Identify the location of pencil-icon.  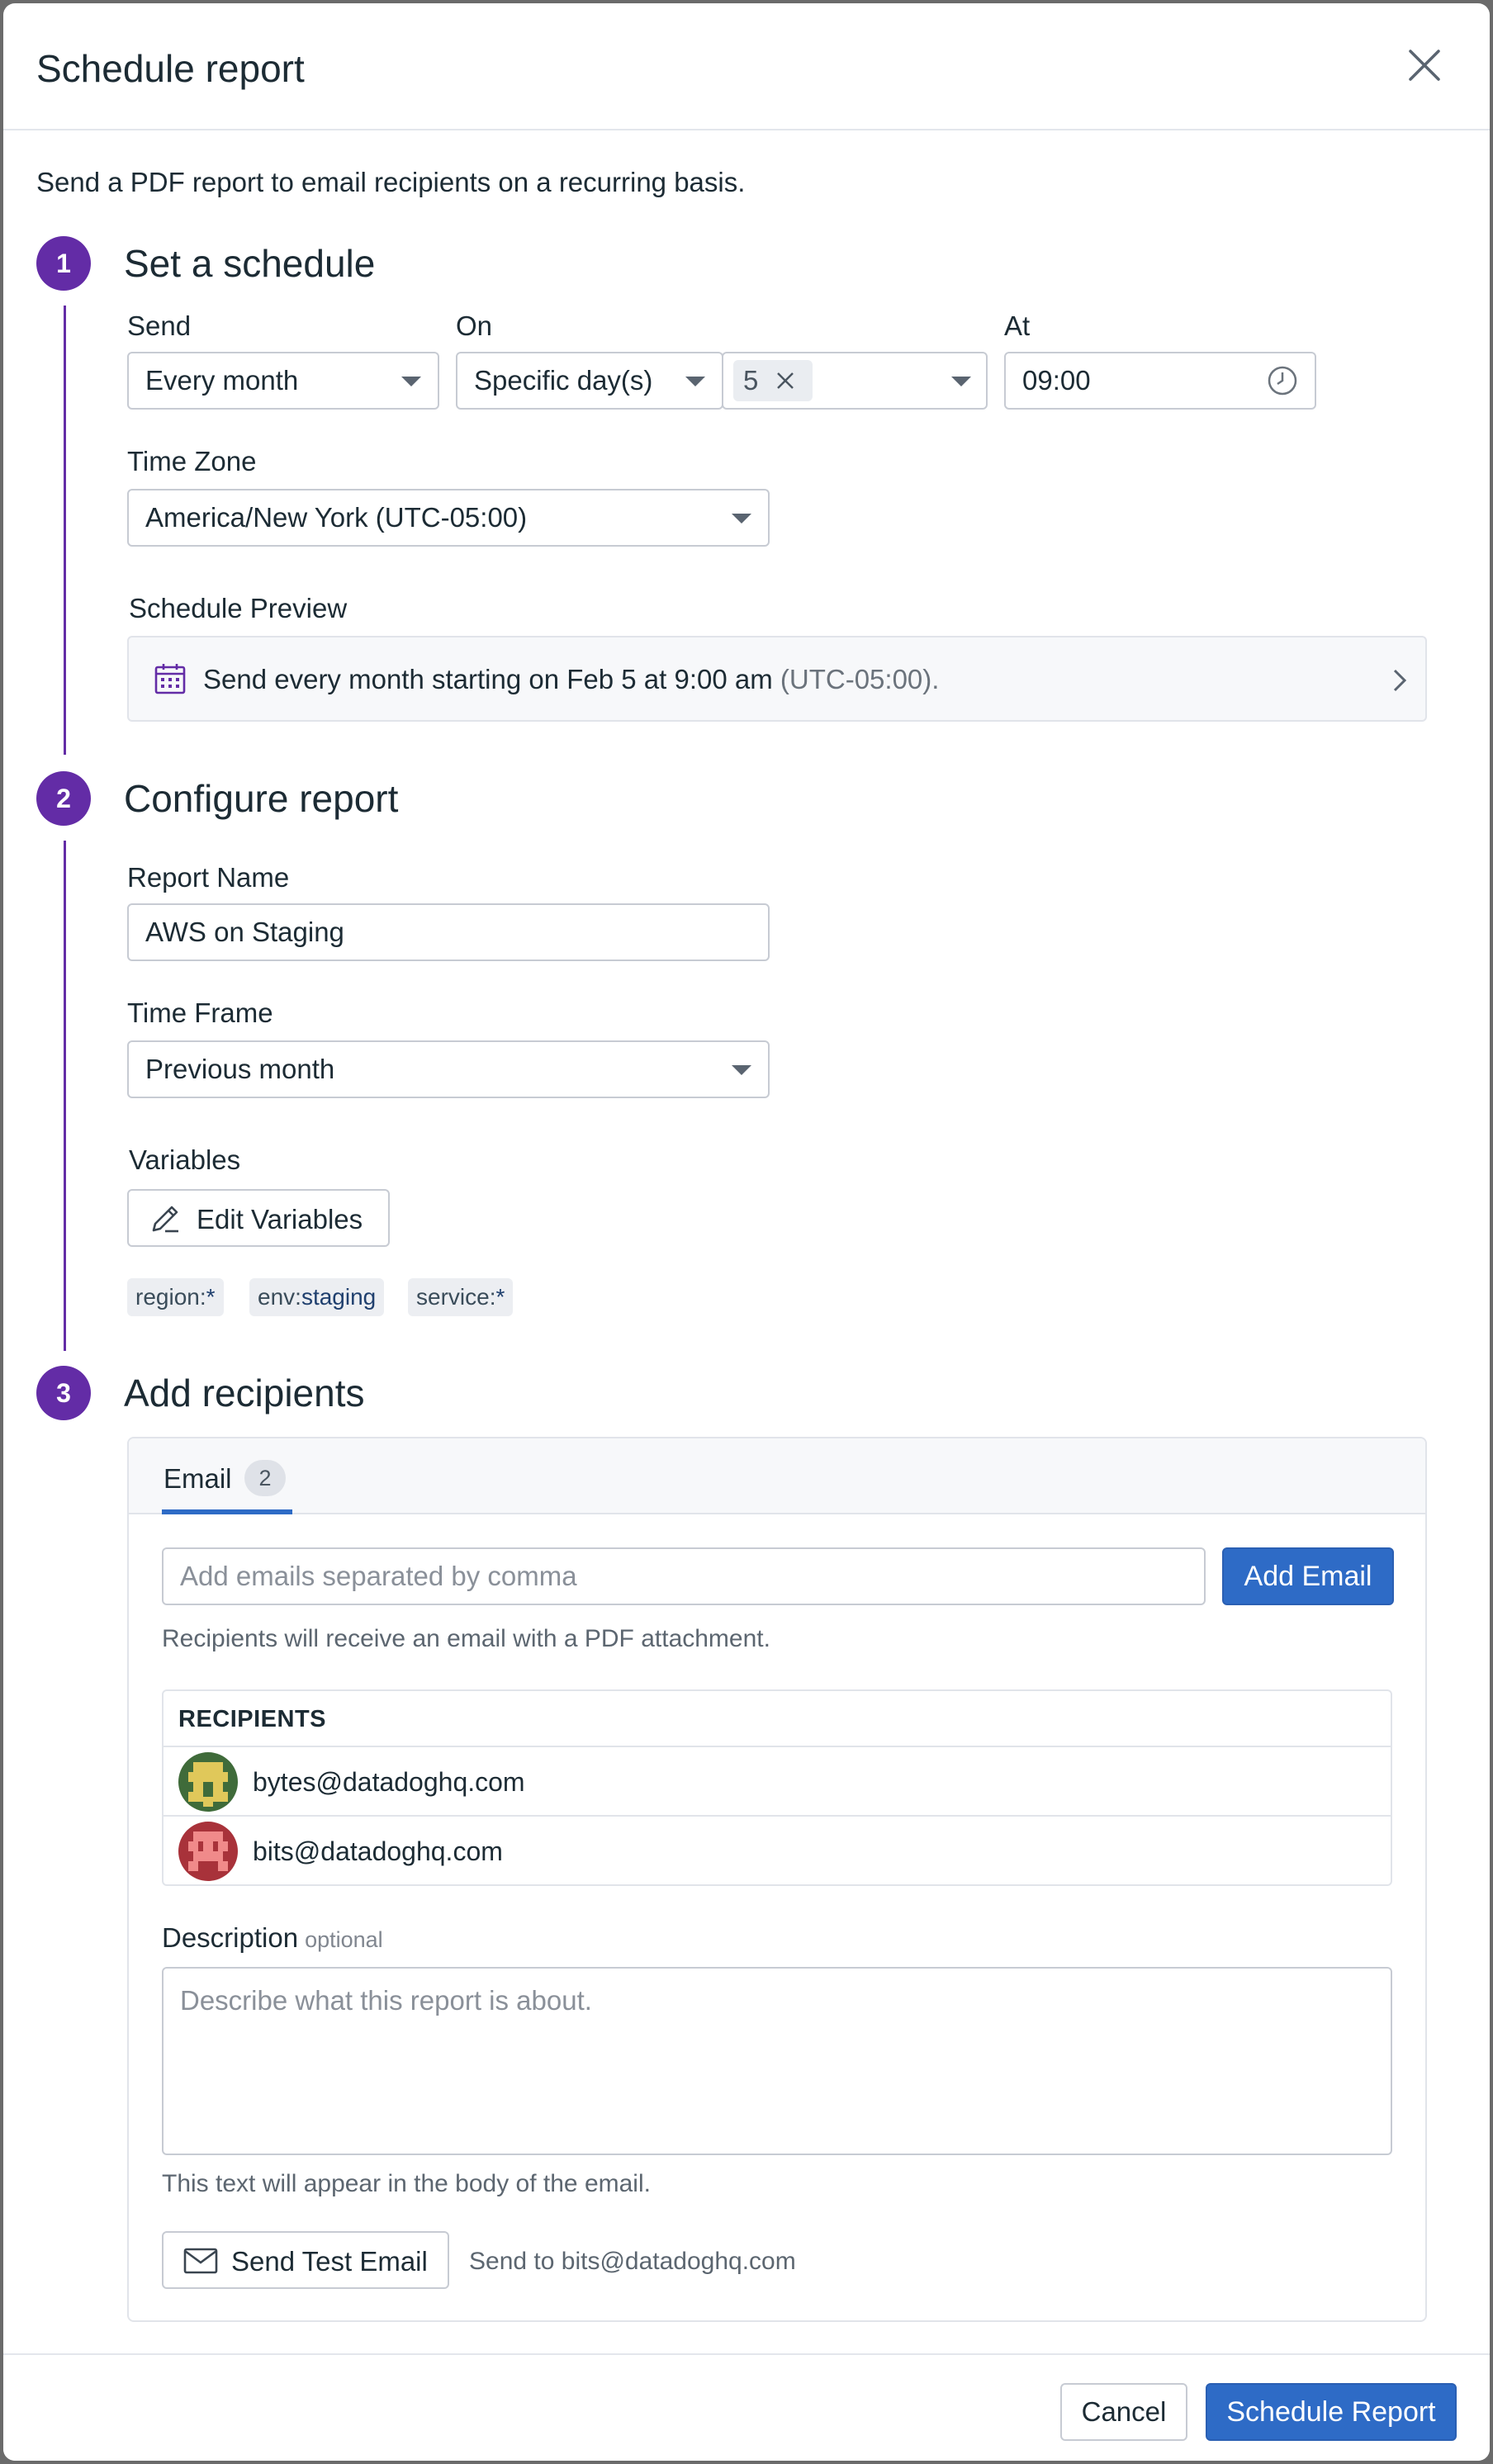
(165, 1219).